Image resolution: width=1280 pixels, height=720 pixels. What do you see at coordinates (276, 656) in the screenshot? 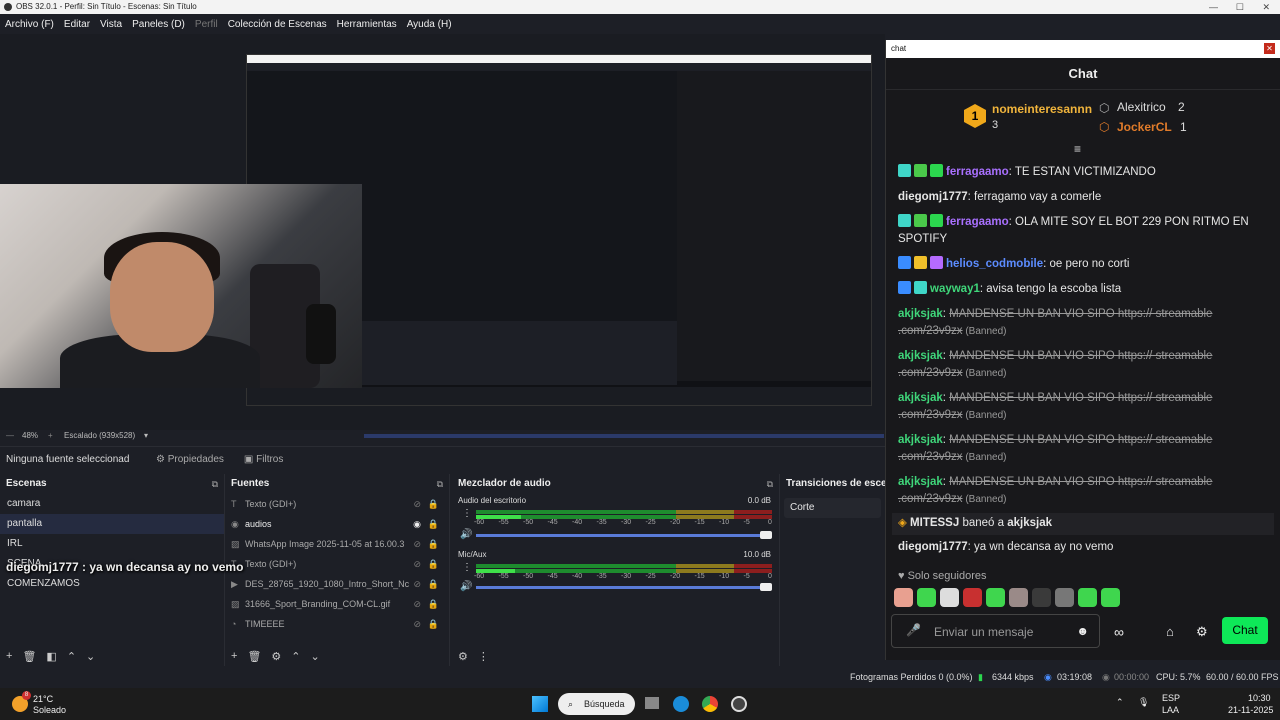
I see `gear-icon: ⚙` at bounding box center [276, 656].